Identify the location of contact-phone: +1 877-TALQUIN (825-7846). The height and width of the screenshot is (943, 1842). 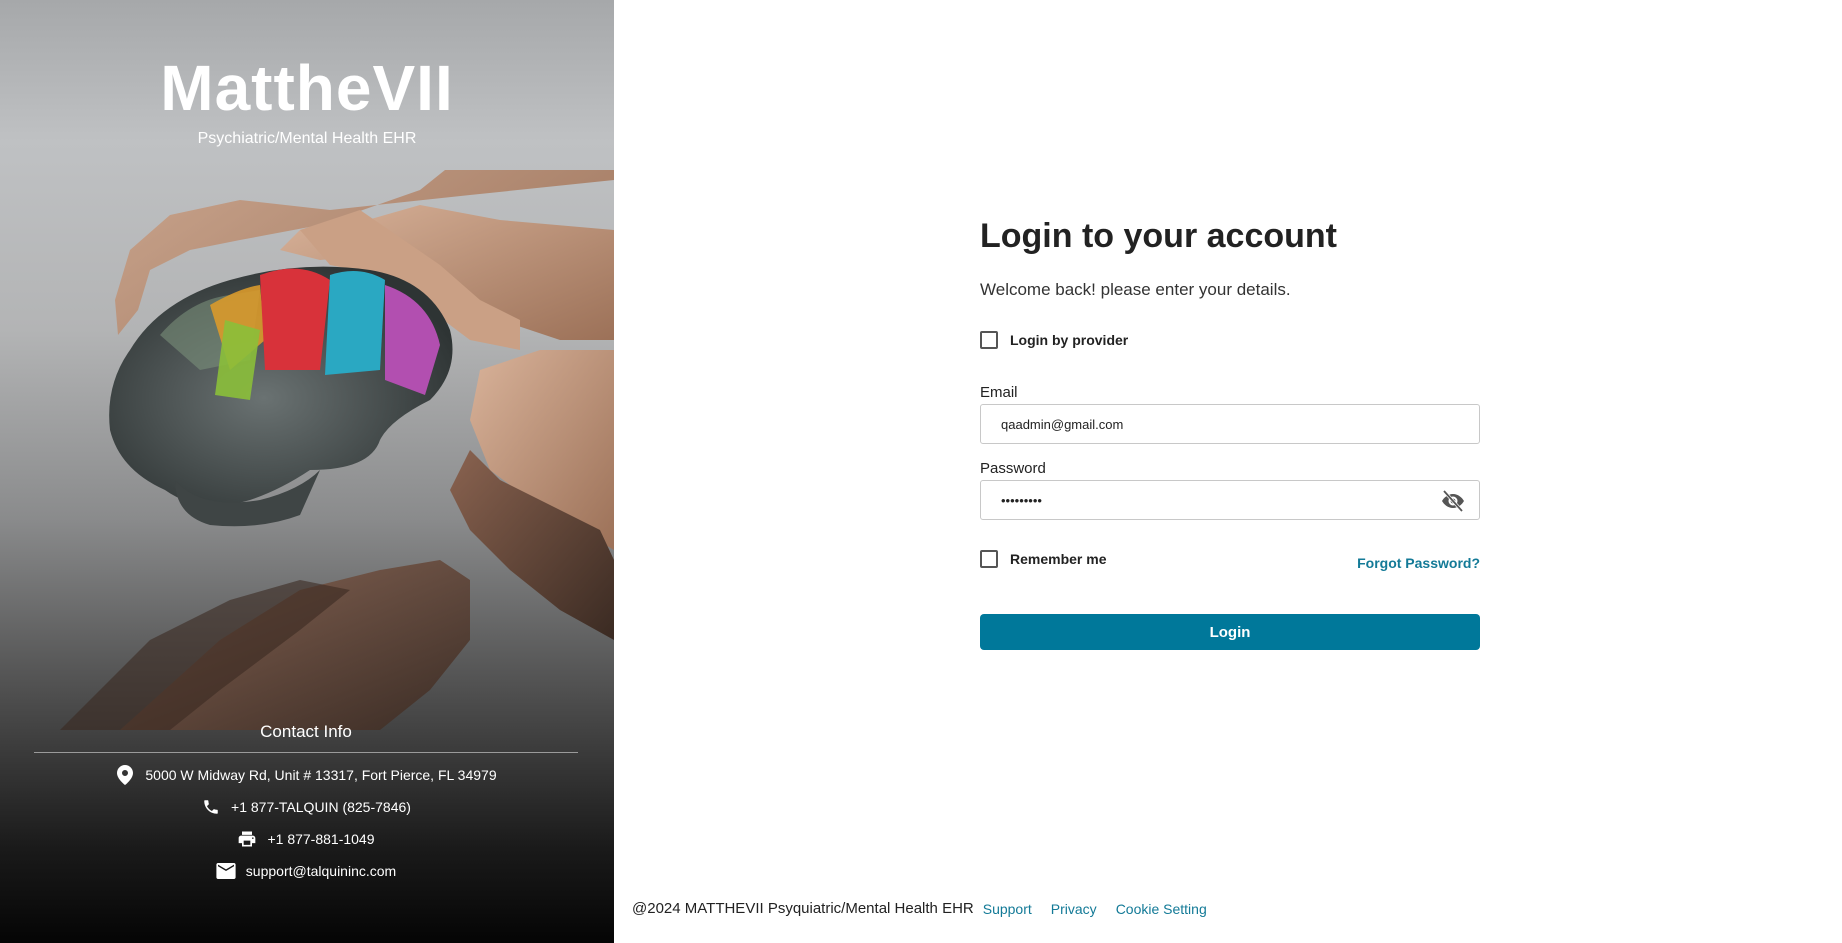
(306, 807).